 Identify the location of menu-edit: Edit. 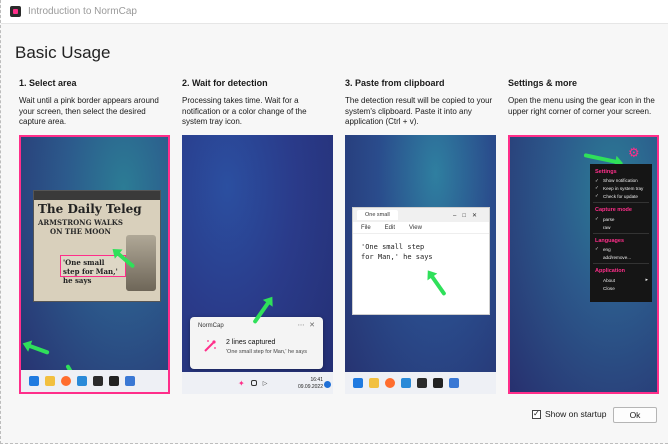
(390, 227).